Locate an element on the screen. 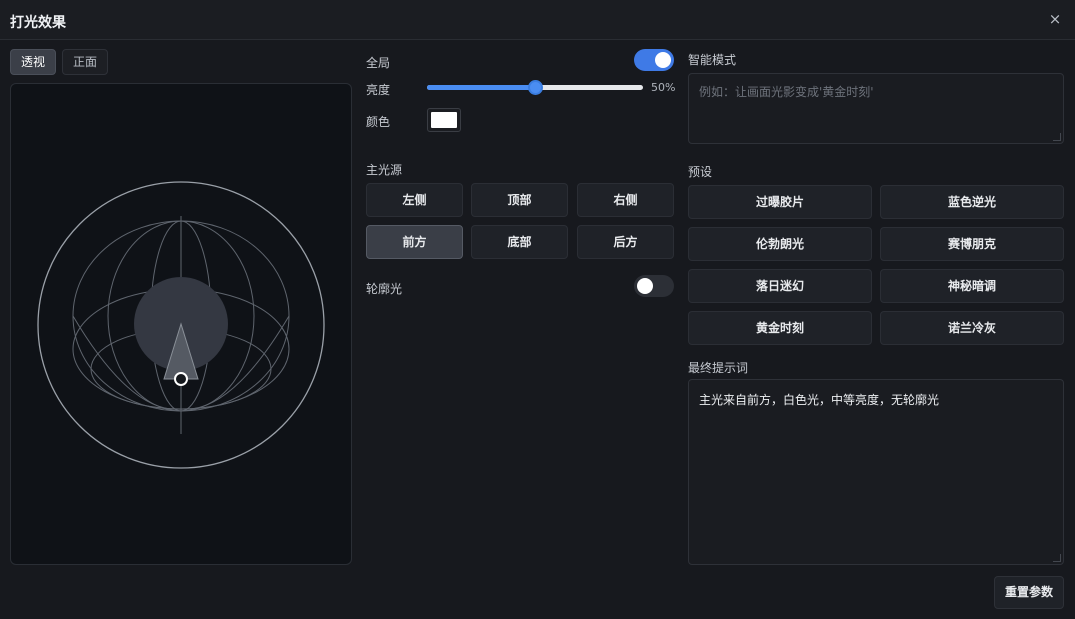 The image size is (1075, 619). preset-nolan-cold-gray: 诺兰冷灰 is located at coordinates (972, 328).